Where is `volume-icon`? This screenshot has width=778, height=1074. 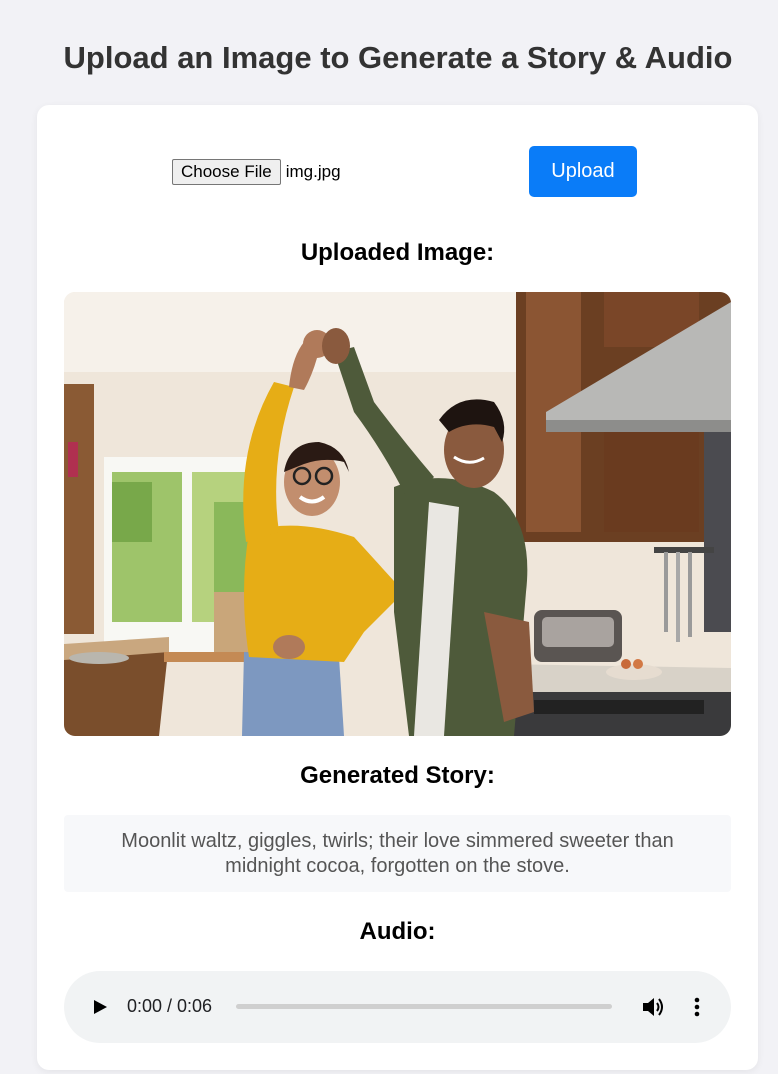 volume-icon is located at coordinates (654, 1007).